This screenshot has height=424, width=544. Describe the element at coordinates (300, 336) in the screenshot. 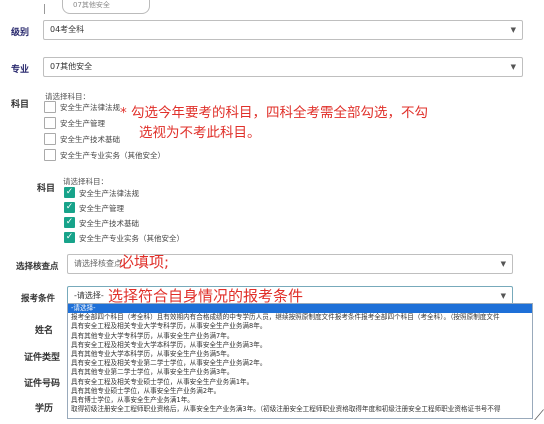

I see `dropdown-option: 具有其他专业大学专科学历，从事安全生产业务满7年。` at that location.